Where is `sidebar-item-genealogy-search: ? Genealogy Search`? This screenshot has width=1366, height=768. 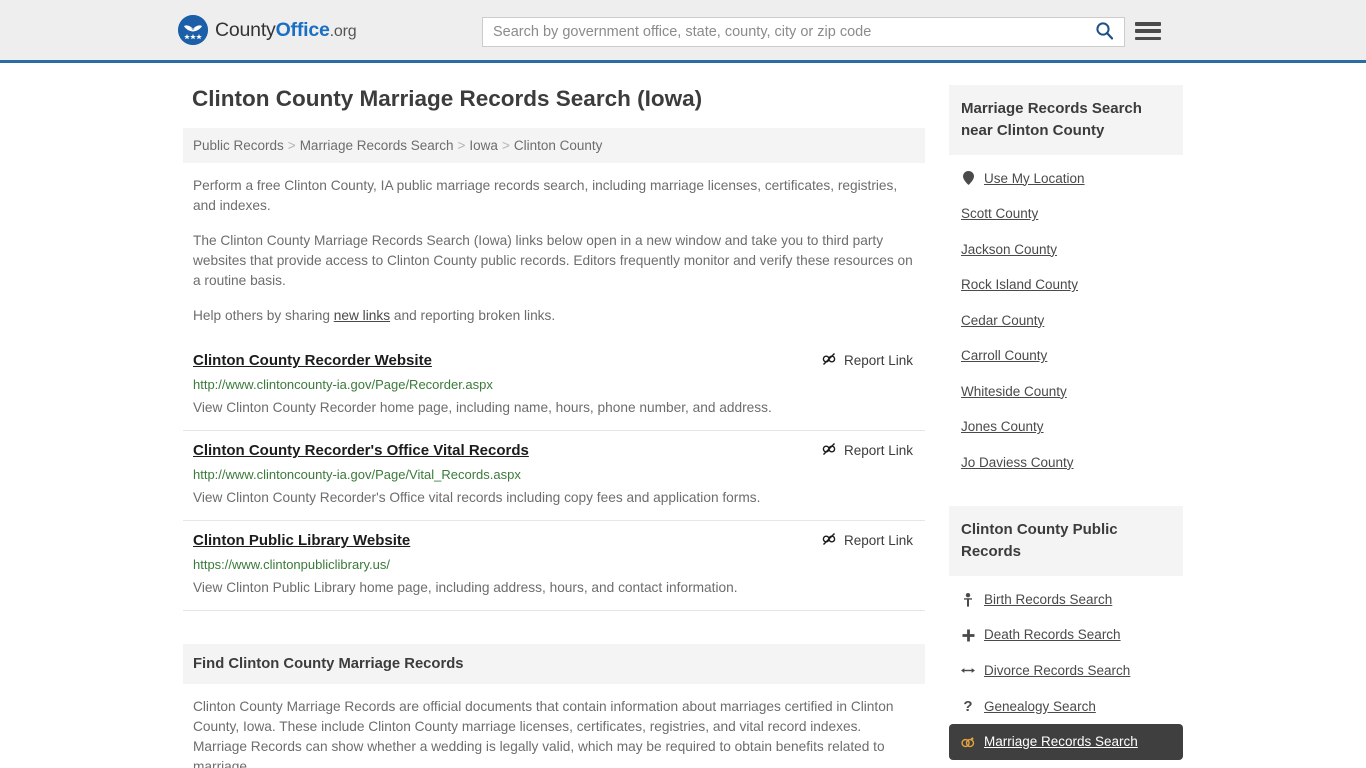
sidebar-item-genealogy-search: ? Genealogy Search is located at coordinates (1066, 707).